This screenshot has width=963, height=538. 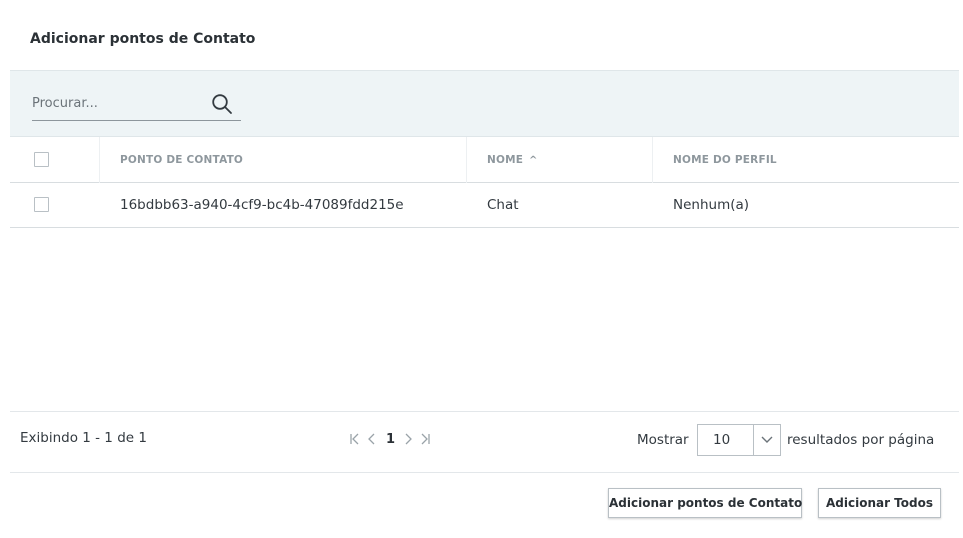 I want to click on search-bar, so click(x=484, y=103).